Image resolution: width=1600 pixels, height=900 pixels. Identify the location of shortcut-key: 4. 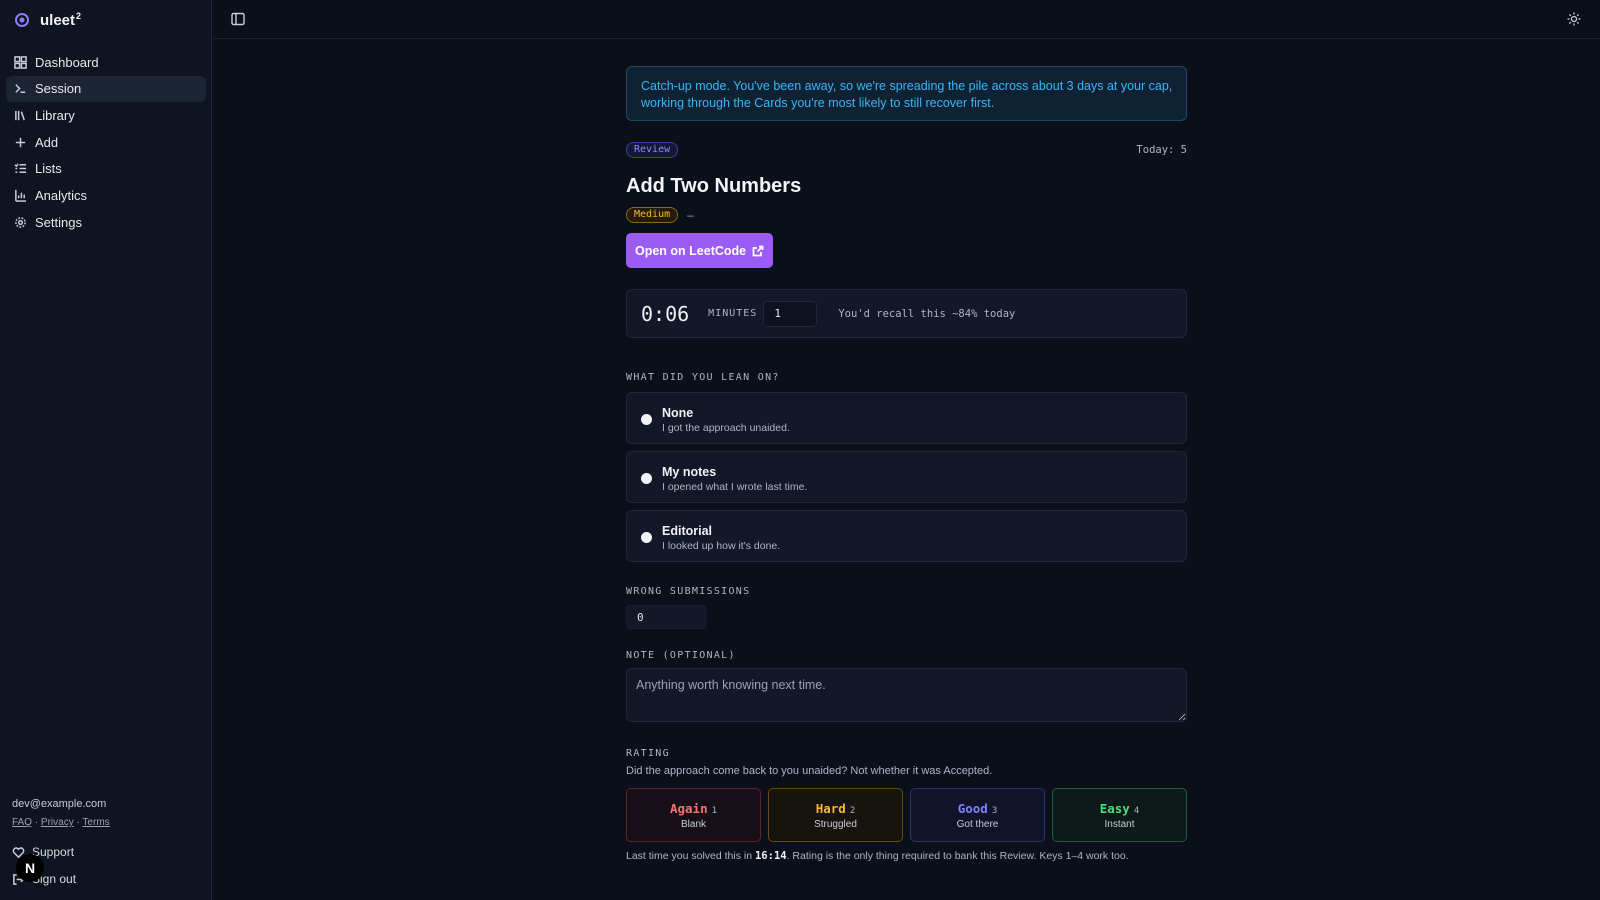
(1136, 810).